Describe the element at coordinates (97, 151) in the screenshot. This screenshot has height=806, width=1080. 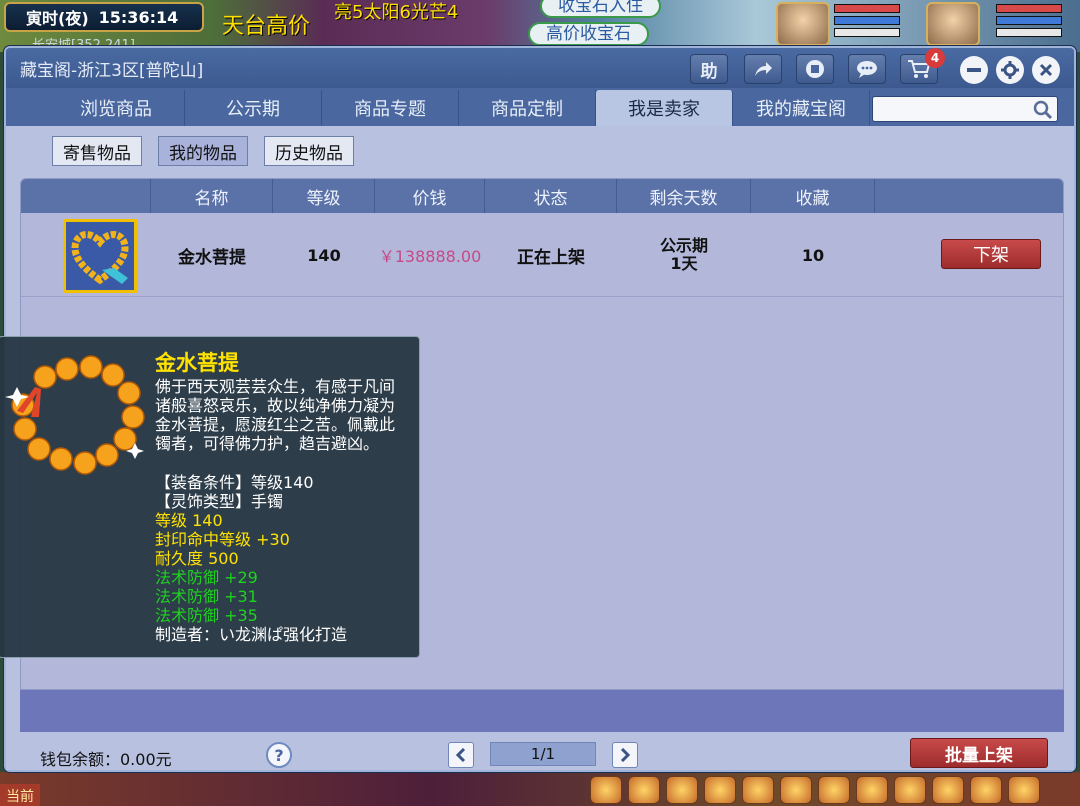
I see `subtab-consignment: 寄售物品` at that location.